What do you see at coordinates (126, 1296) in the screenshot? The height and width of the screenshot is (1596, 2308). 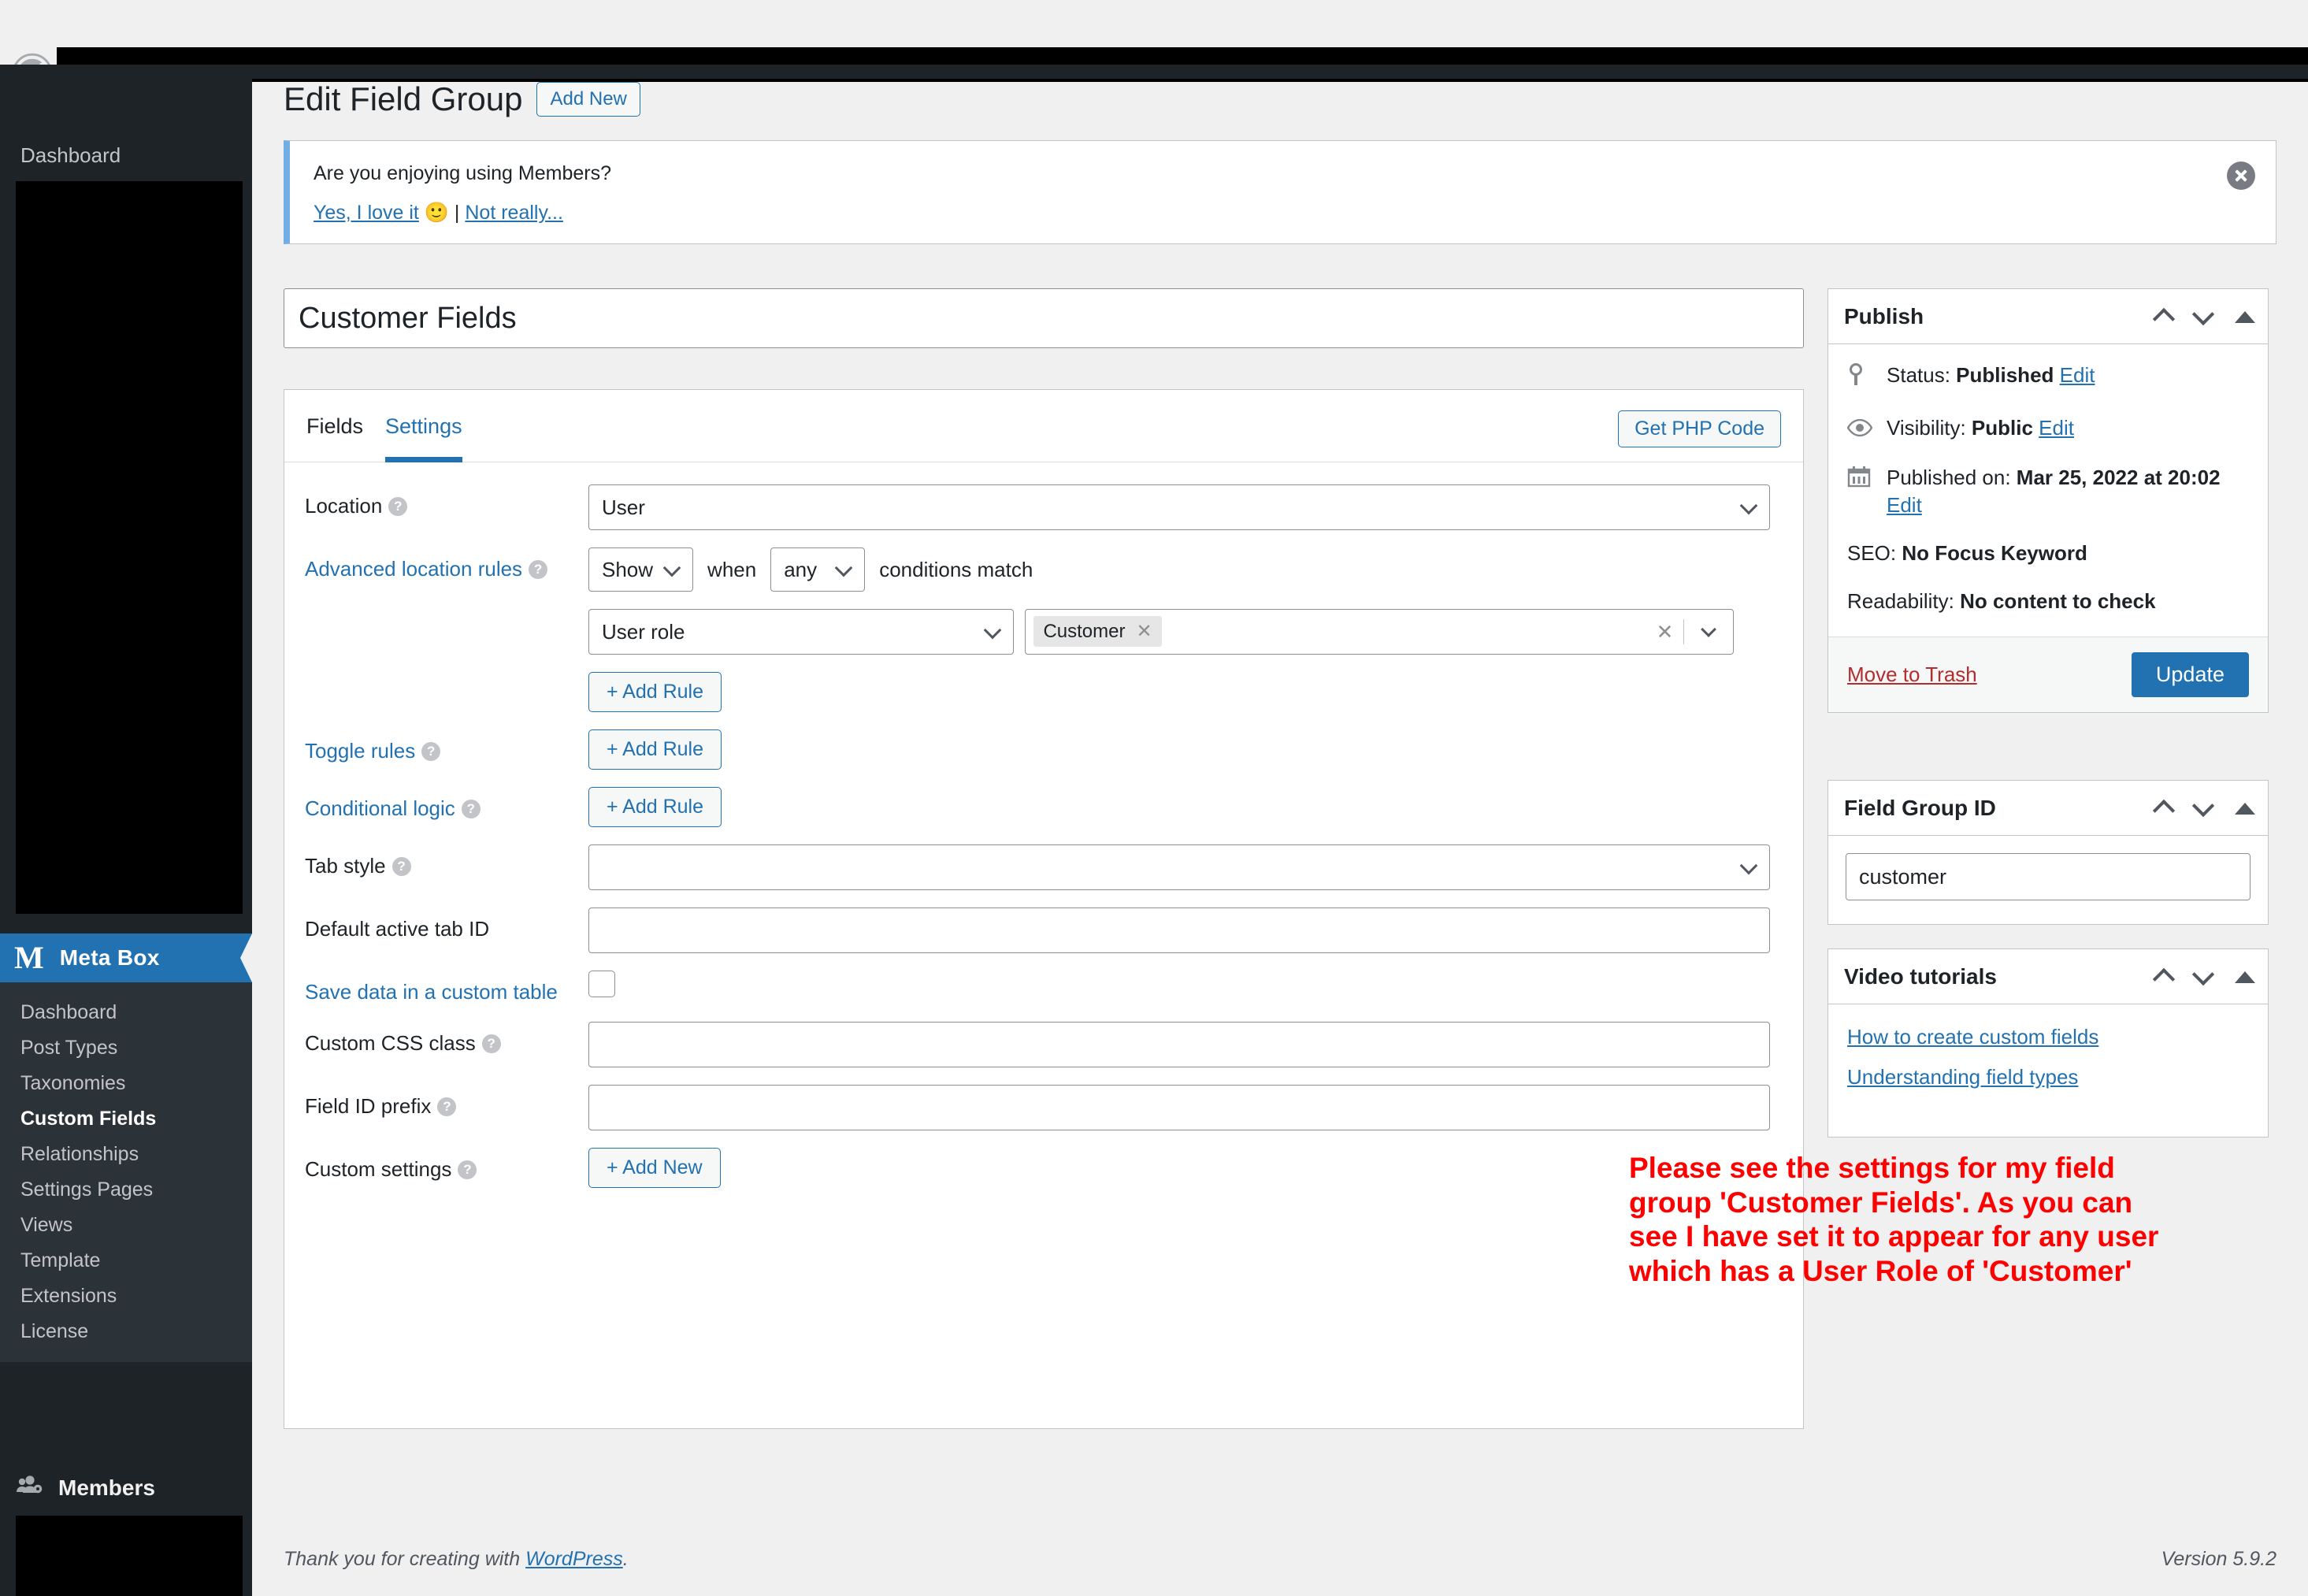 I see `sidebar-item-extensions: Extensions` at bounding box center [126, 1296].